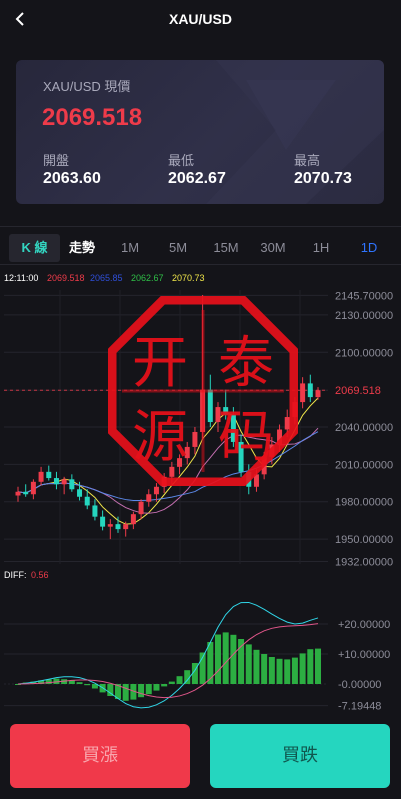  I want to click on low-label: 最低, so click(181, 160).